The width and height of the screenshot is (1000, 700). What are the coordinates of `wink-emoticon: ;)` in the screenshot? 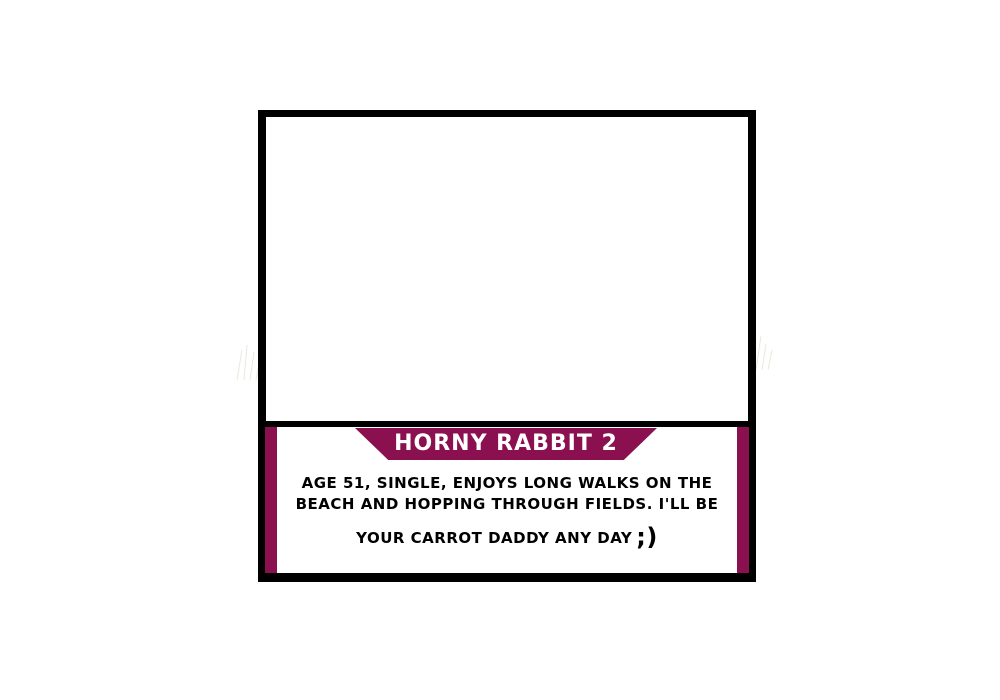 It's located at (647, 537).